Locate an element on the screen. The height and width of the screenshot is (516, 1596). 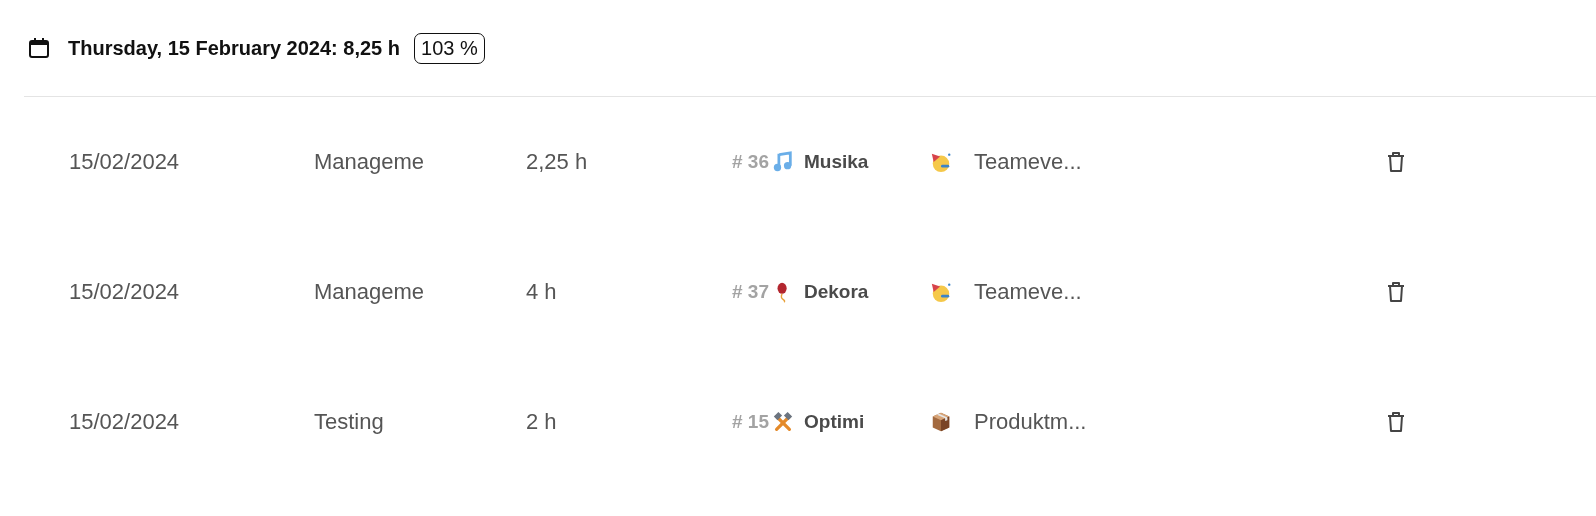
ticket-title: Optimi is located at coordinates (835, 422).